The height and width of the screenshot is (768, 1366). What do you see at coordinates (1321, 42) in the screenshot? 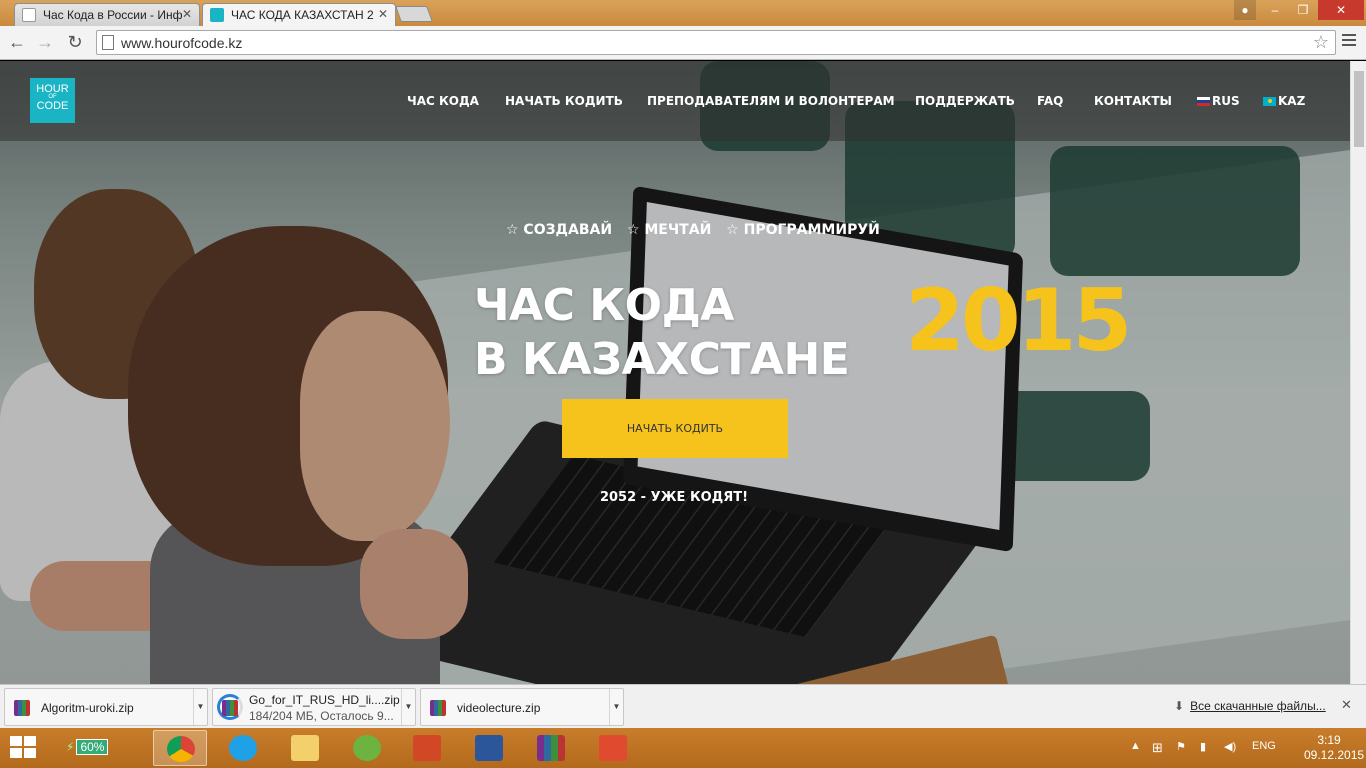
I see `bookmark-star-icon: ☆` at bounding box center [1321, 42].